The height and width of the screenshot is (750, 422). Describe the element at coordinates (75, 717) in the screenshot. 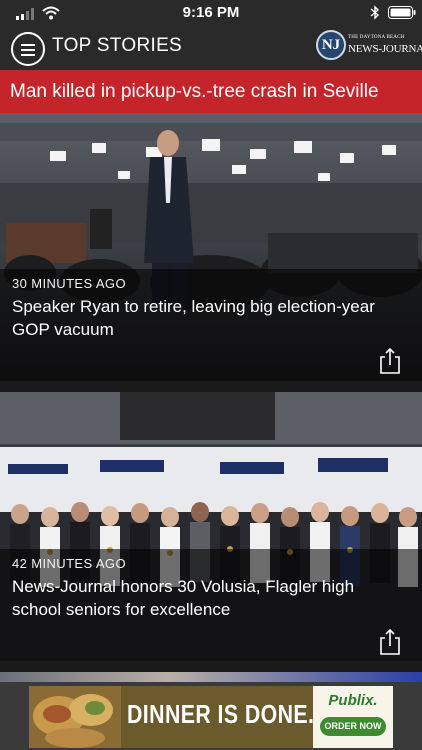

I see `food-image` at that location.